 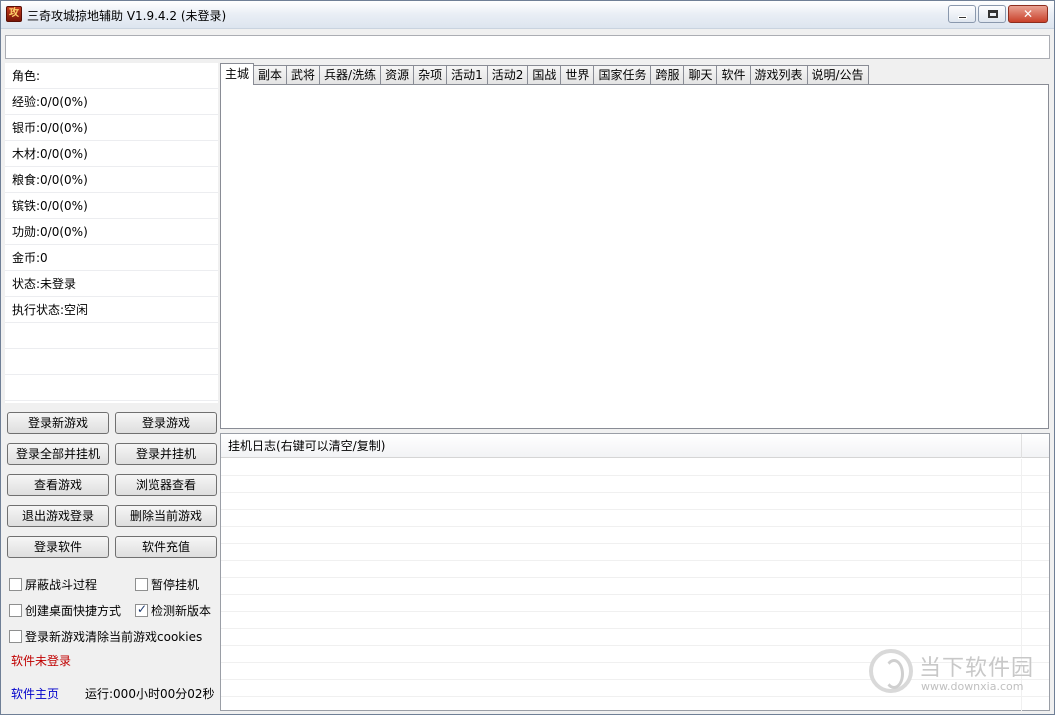 I want to click on address-input, so click(x=527, y=47).